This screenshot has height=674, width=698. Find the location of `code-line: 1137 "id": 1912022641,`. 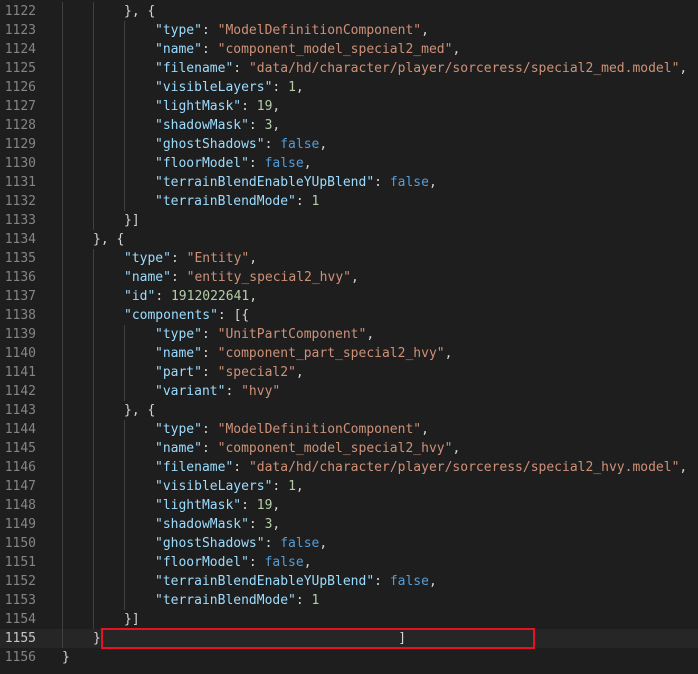

code-line: 1137 "id": 1912022641, is located at coordinates (349, 296).